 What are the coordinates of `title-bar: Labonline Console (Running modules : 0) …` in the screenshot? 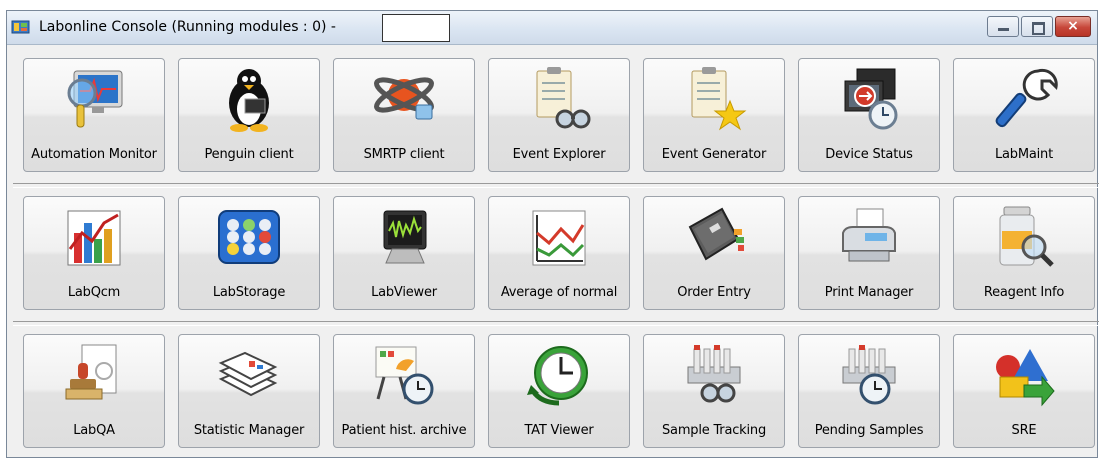 It's located at (552, 28).